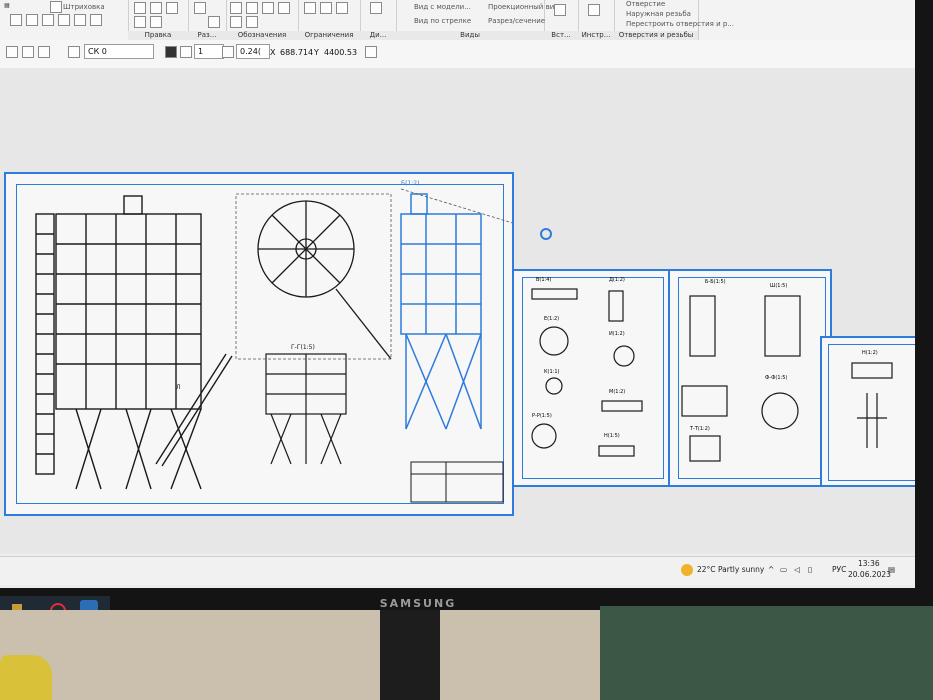  What do you see at coordinates (186, 52) in the screenshot?
I see `step-icon` at bounding box center [186, 52].